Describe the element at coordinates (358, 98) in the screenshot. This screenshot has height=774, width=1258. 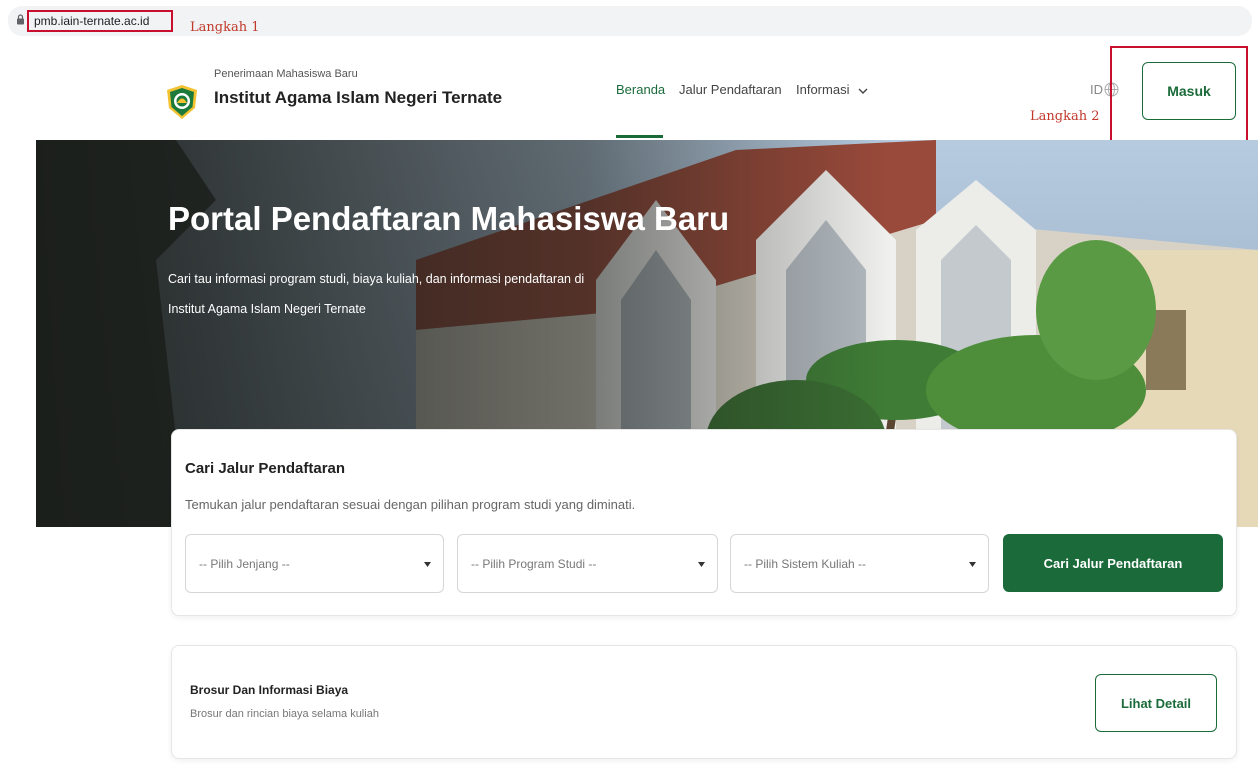
I see `brand-title: Institut Agama Islam Negeri Ternate` at that location.